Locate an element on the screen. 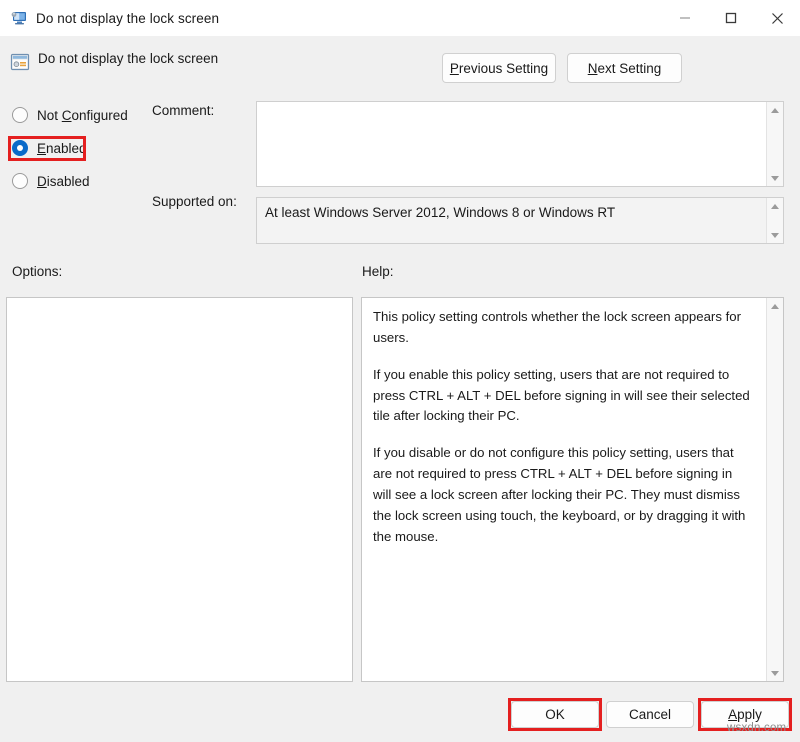 The image size is (800, 742). minimize-button is located at coordinates (685, 18).